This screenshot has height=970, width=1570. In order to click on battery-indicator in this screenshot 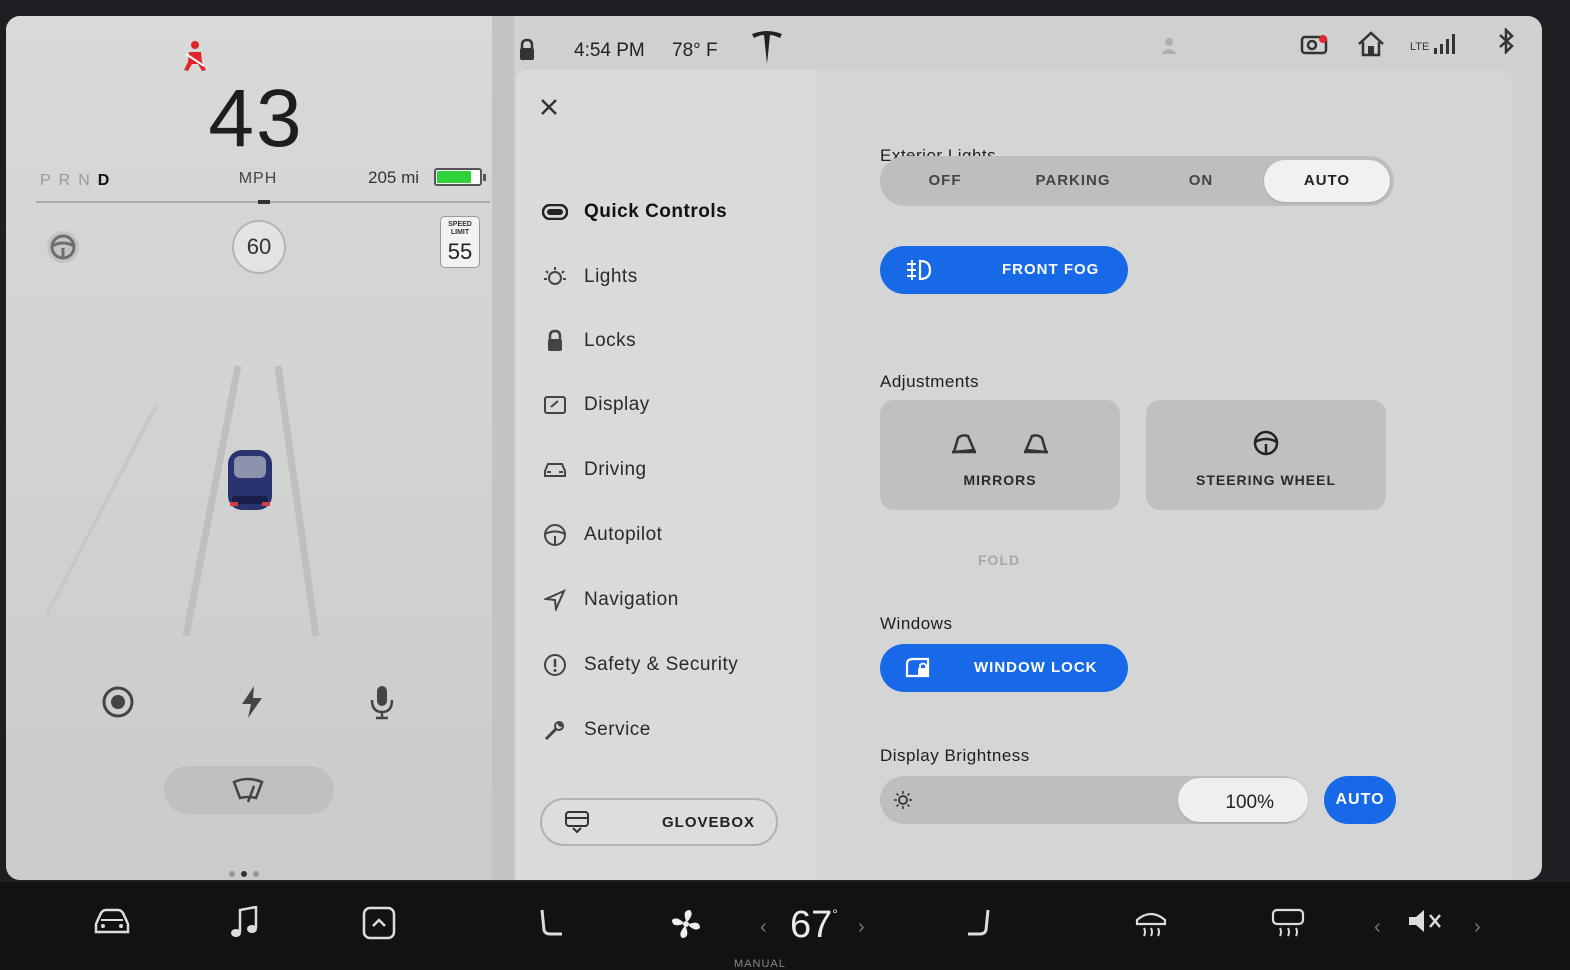, I will do `click(460, 177)`.